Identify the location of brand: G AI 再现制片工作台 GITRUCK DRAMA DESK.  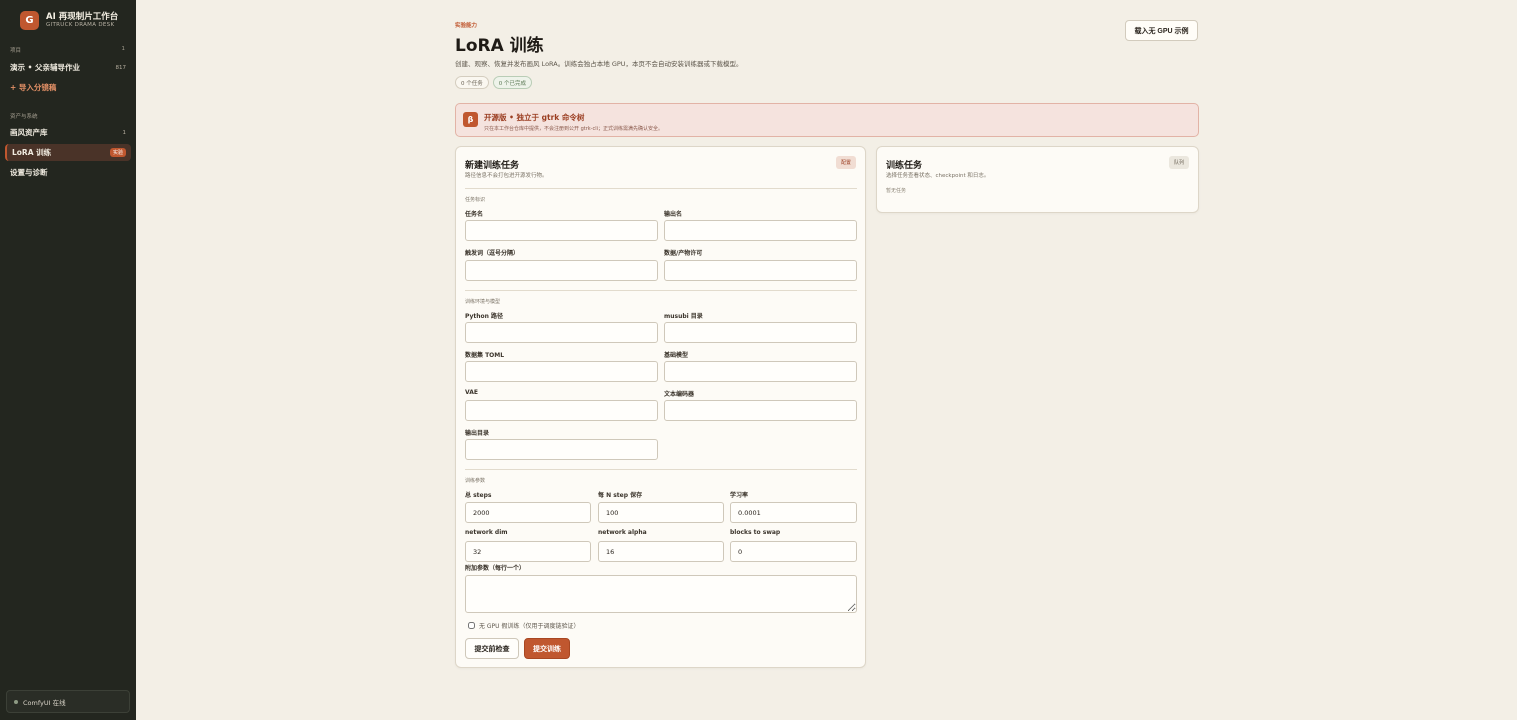
(69, 20).